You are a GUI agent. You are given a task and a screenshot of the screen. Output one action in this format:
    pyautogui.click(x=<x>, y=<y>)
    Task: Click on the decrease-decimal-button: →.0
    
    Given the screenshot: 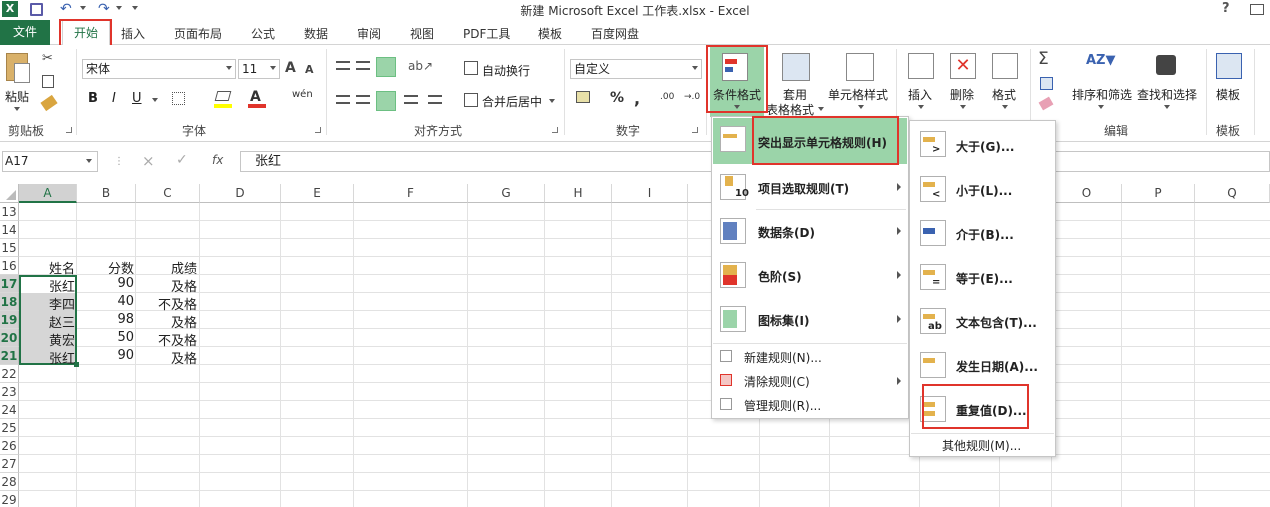 What is the action you would take?
    pyautogui.click(x=692, y=97)
    